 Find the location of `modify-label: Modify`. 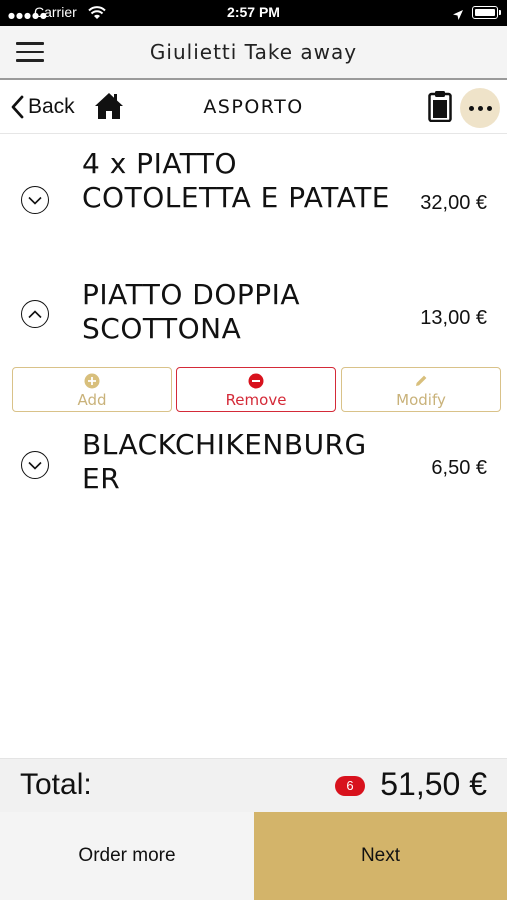

modify-label: Modify is located at coordinates (421, 400).